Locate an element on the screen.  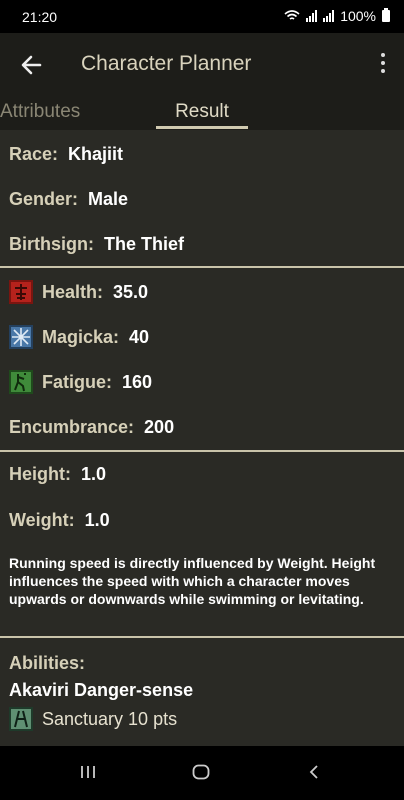
home-icon is located at coordinates (201, 772).